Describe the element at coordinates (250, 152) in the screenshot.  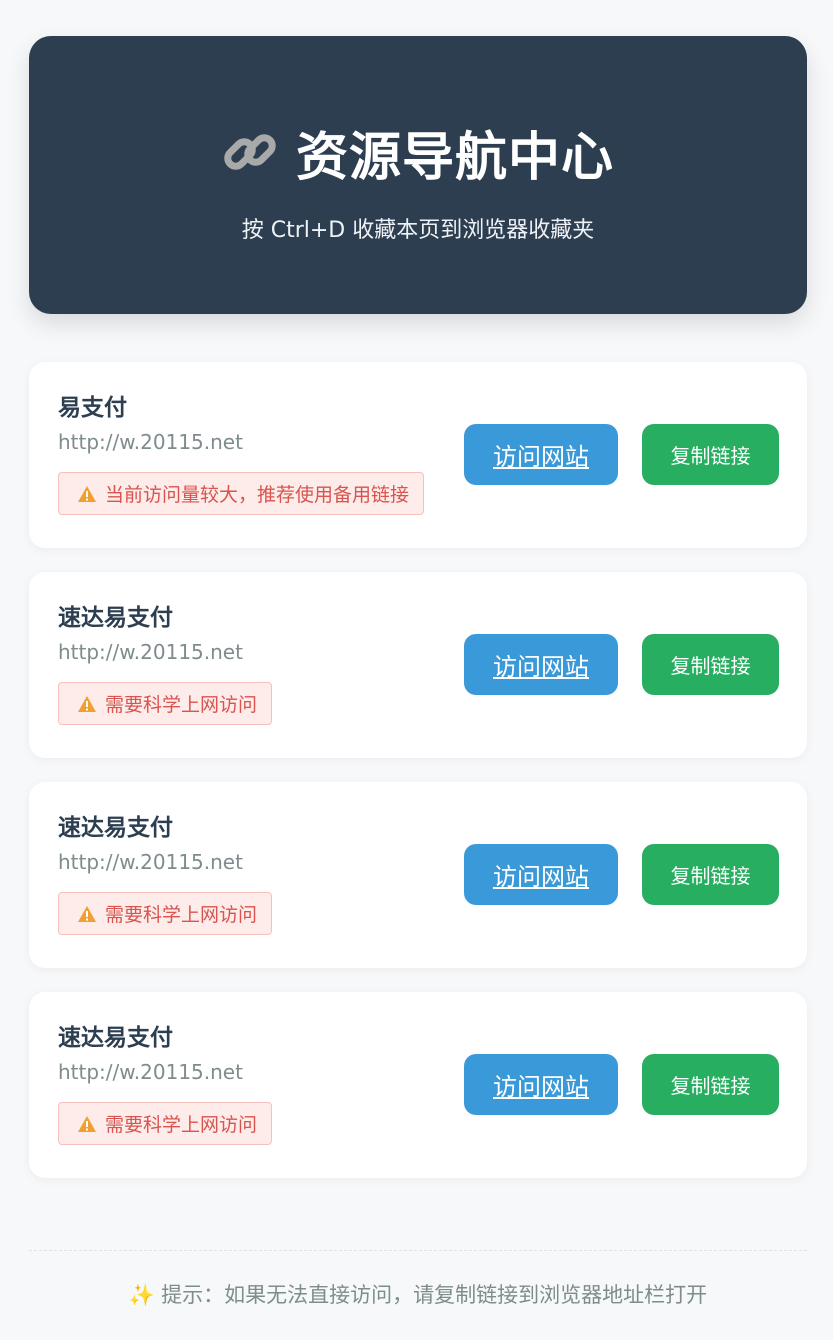
I see `link-icon` at that location.